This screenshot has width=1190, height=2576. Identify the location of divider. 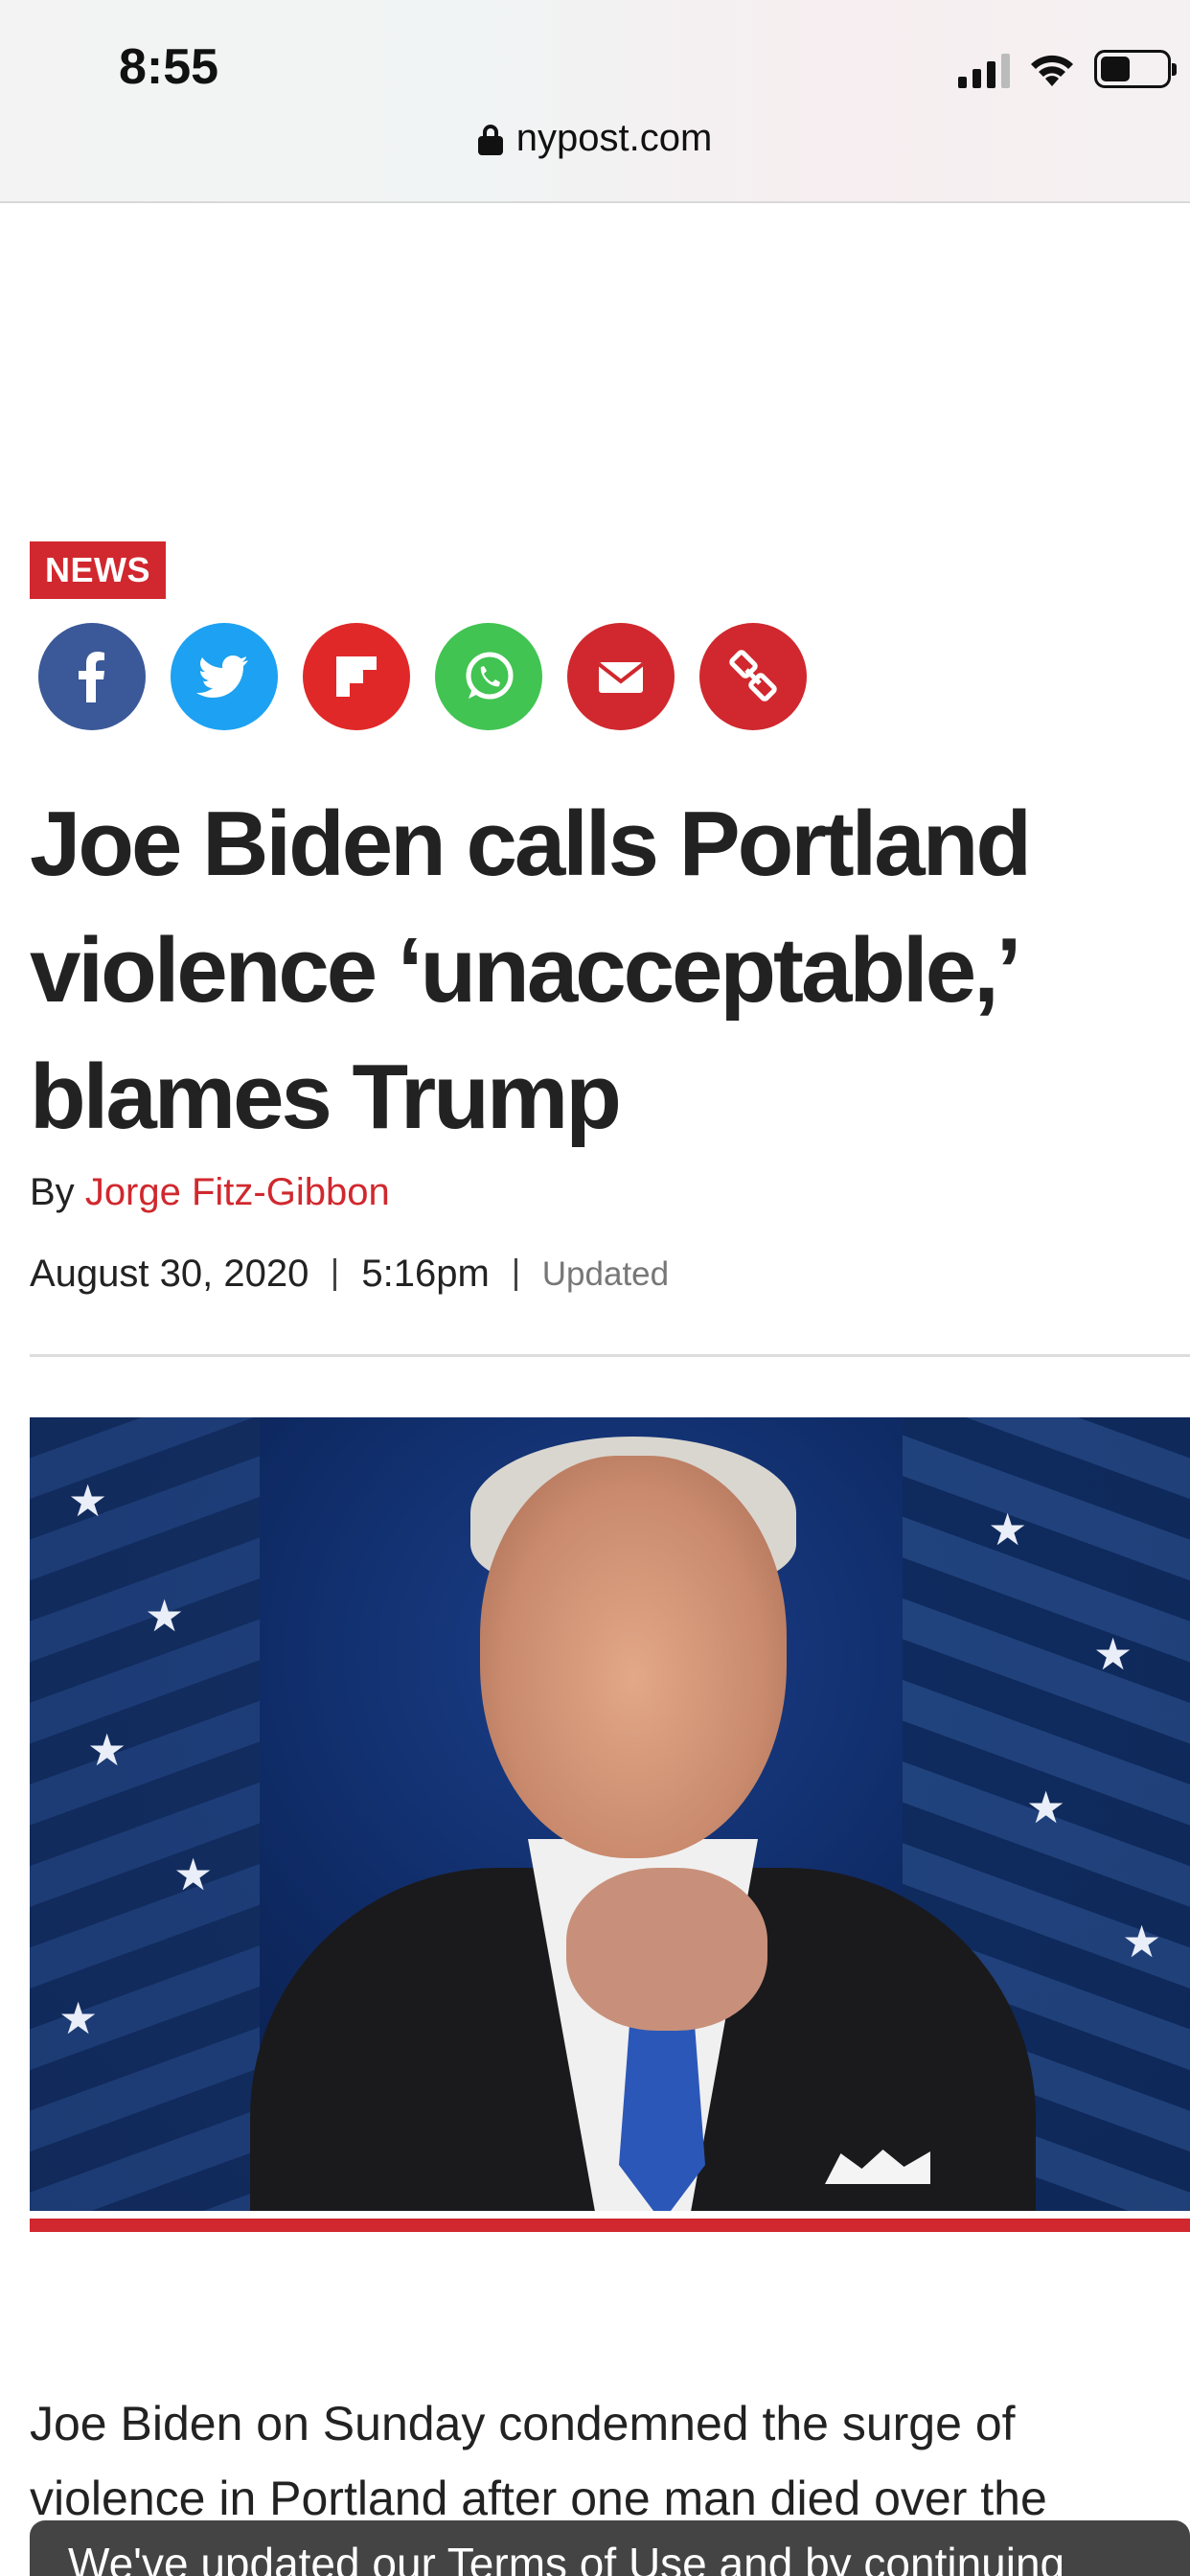
(610, 1355).